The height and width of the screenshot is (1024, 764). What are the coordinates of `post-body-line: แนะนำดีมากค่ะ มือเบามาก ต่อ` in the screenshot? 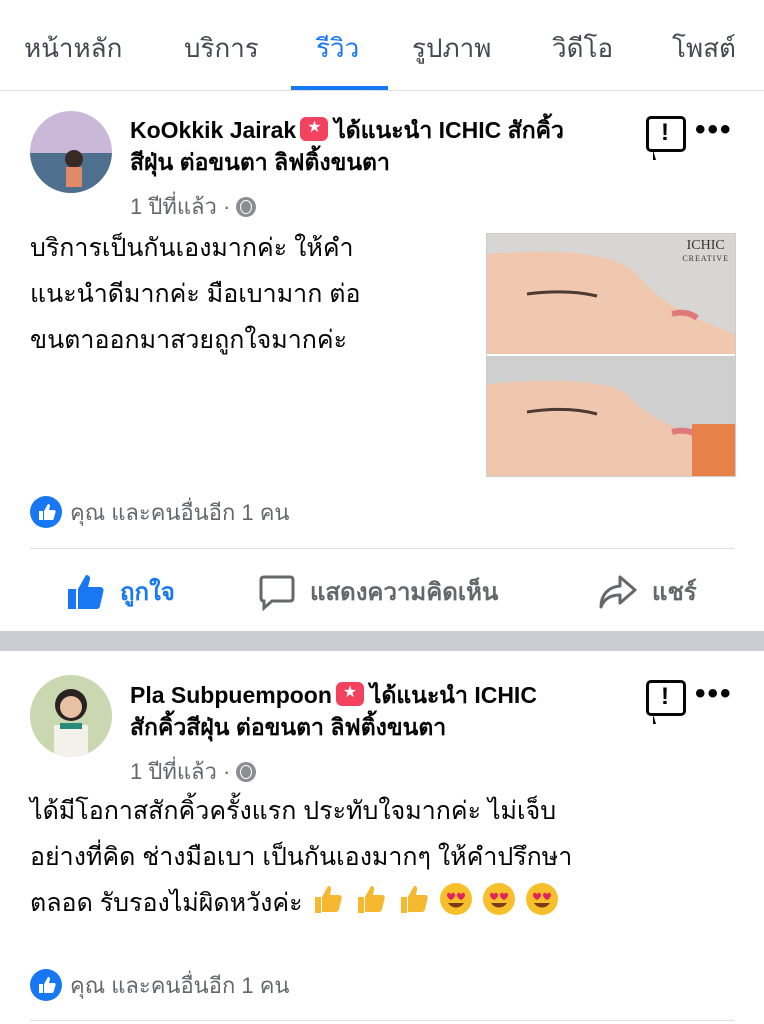 It's located at (195, 294).